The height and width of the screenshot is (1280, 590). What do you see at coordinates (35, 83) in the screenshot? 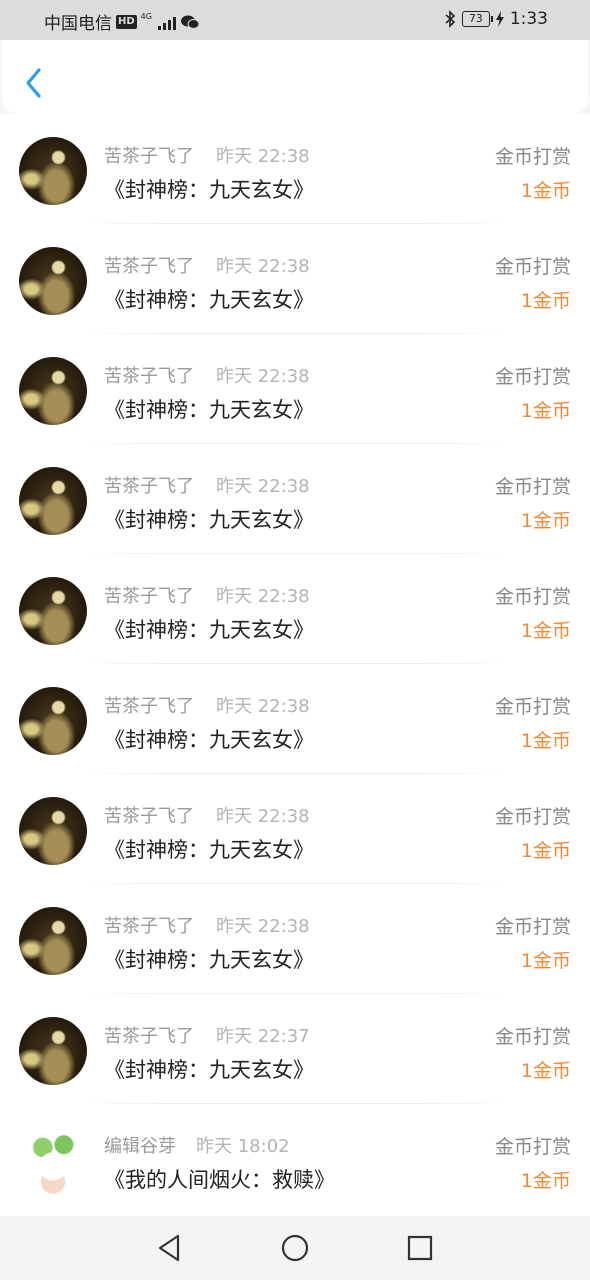
I see `chevron-left-icon` at bounding box center [35, 83].